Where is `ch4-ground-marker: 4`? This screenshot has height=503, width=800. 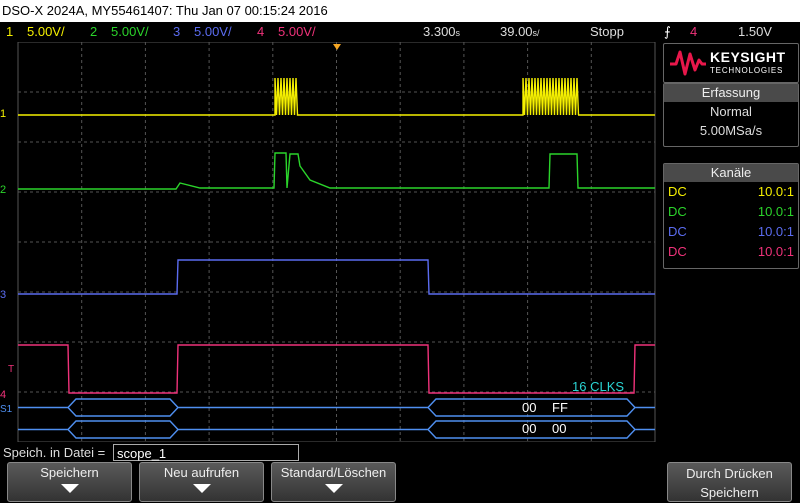 ch4-ground-marker: 4 is located at coordinates (3, 395).